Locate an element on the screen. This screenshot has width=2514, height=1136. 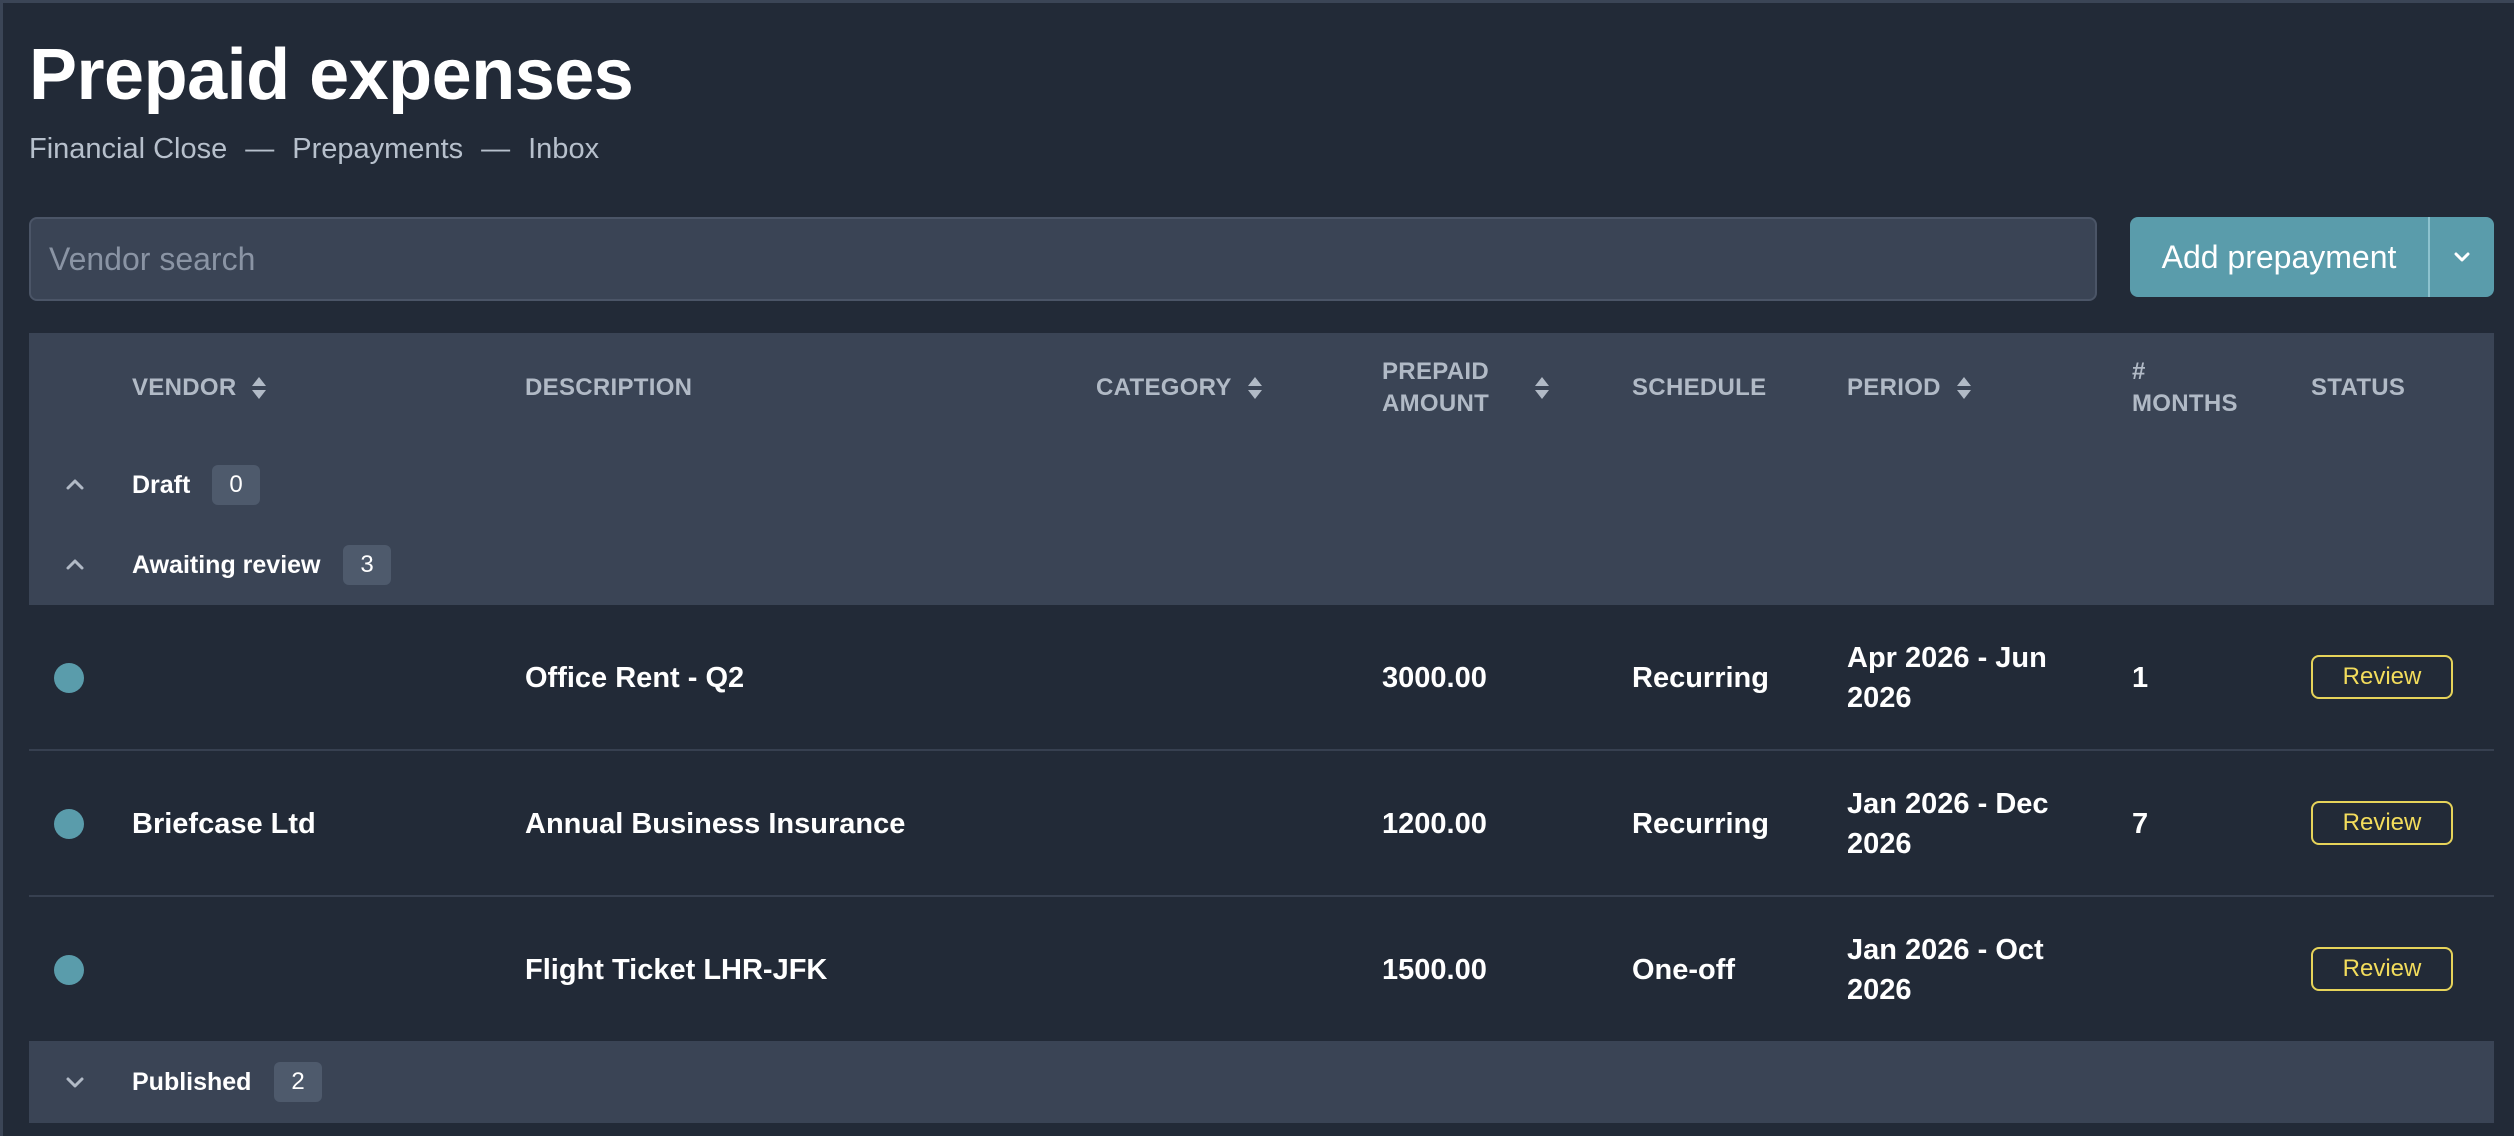
column-header-label-line: AMOUNT is located at coordinates (1436, 403).